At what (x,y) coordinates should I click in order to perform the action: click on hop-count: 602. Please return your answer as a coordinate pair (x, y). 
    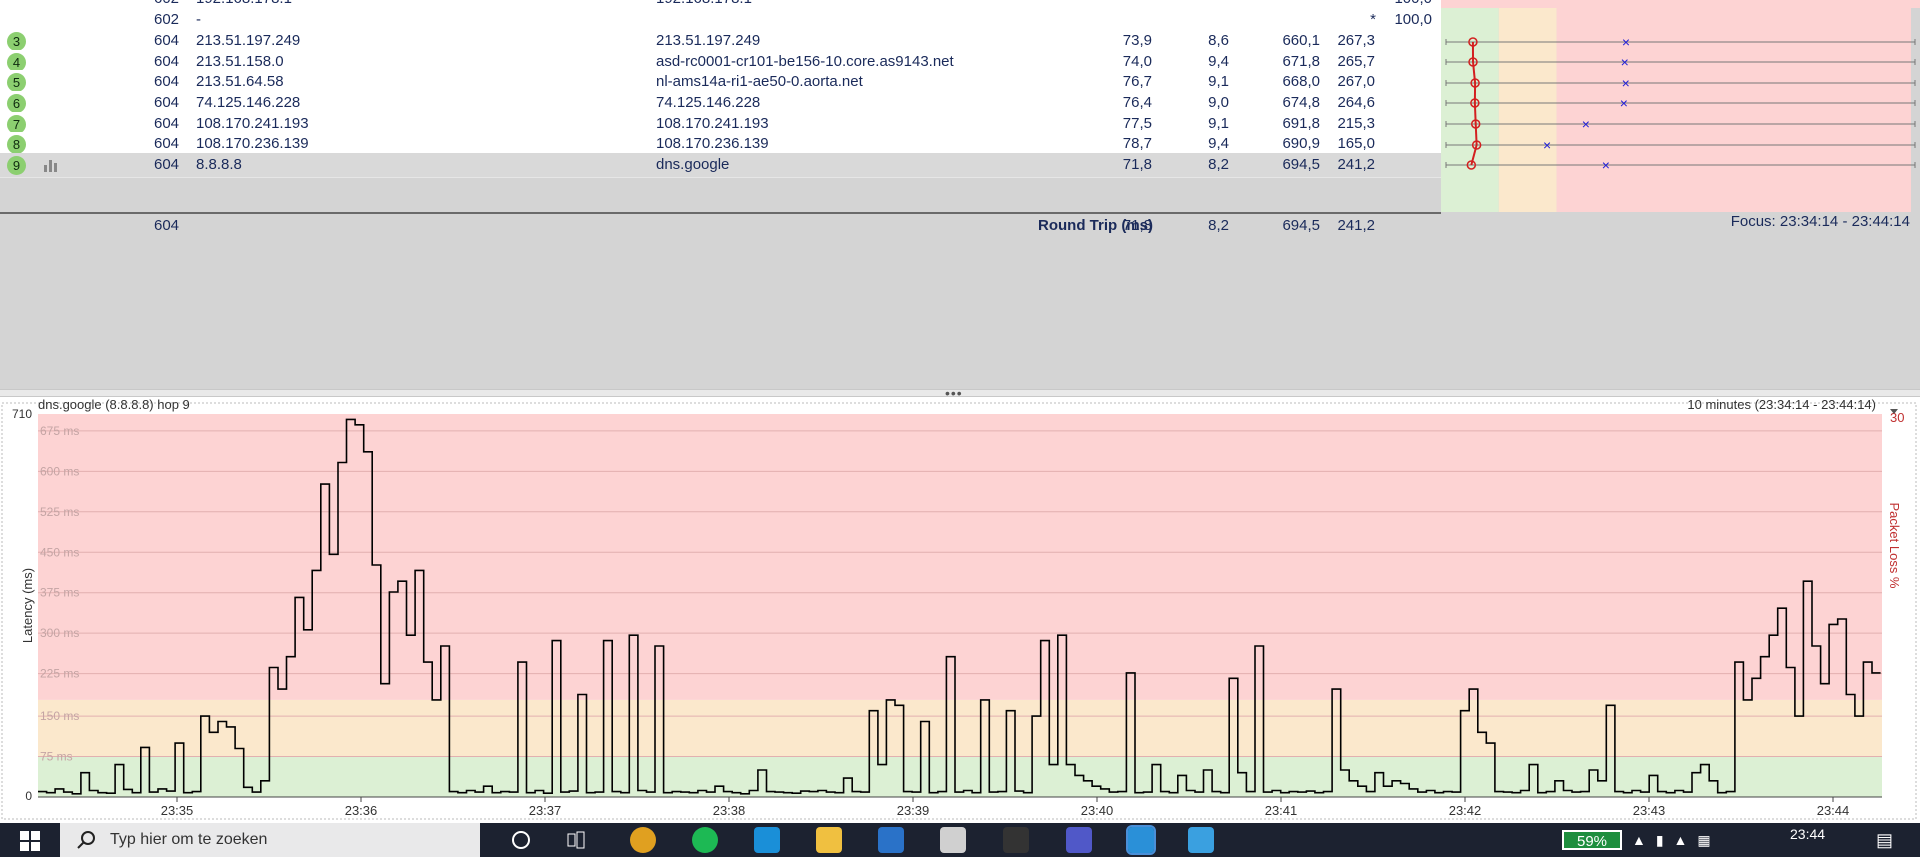
    Looking at the image, I should click on (166, 3).